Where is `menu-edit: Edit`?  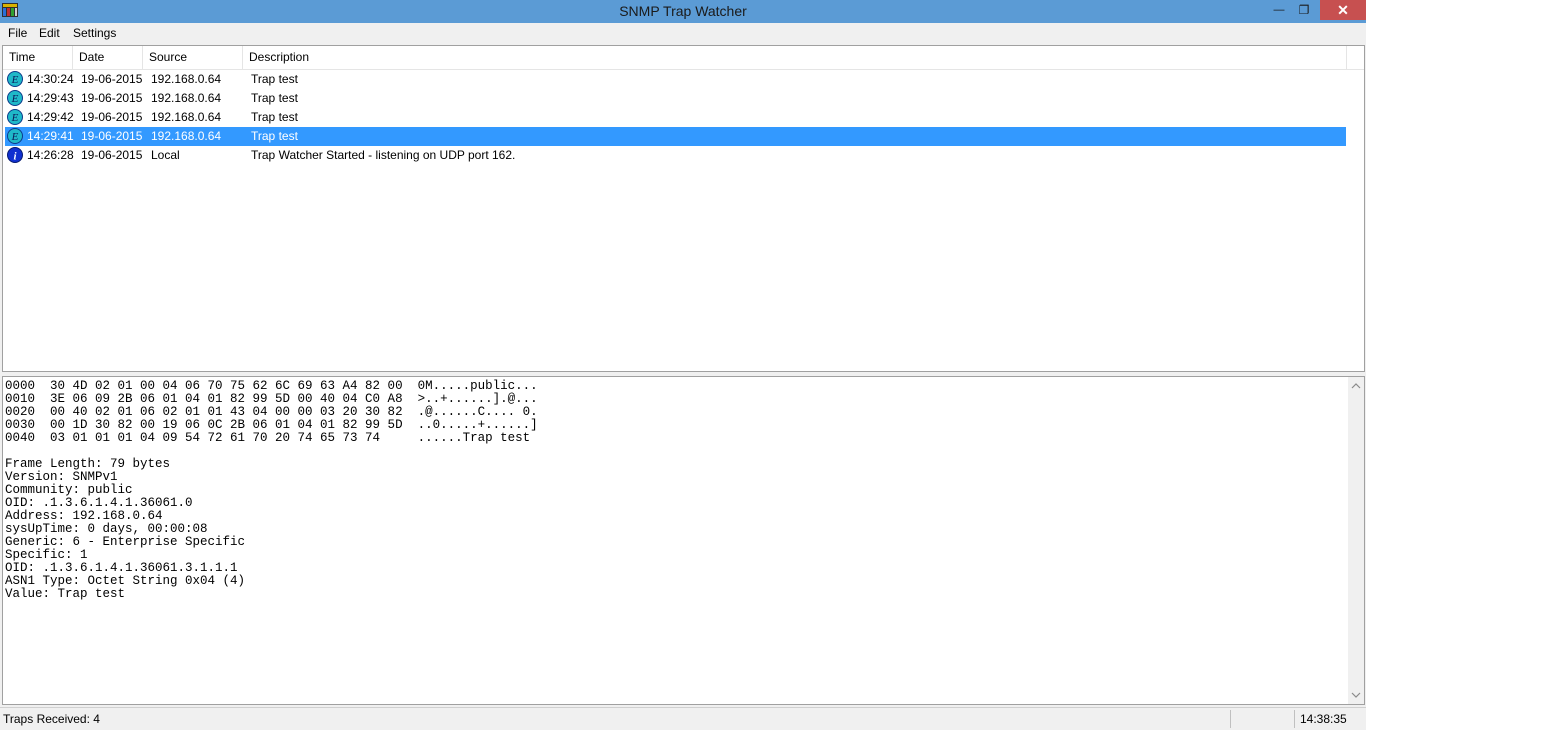
menu-edit: Edit is located at coordinates (49, 33).